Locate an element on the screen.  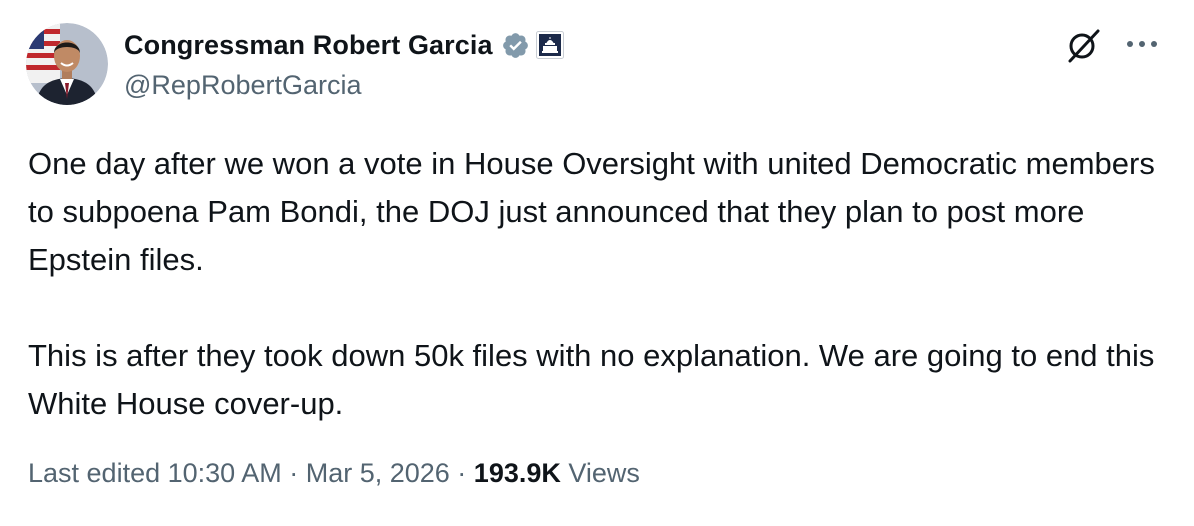
handle: @RepRobertGarcia is located at coordinates (344, 85).